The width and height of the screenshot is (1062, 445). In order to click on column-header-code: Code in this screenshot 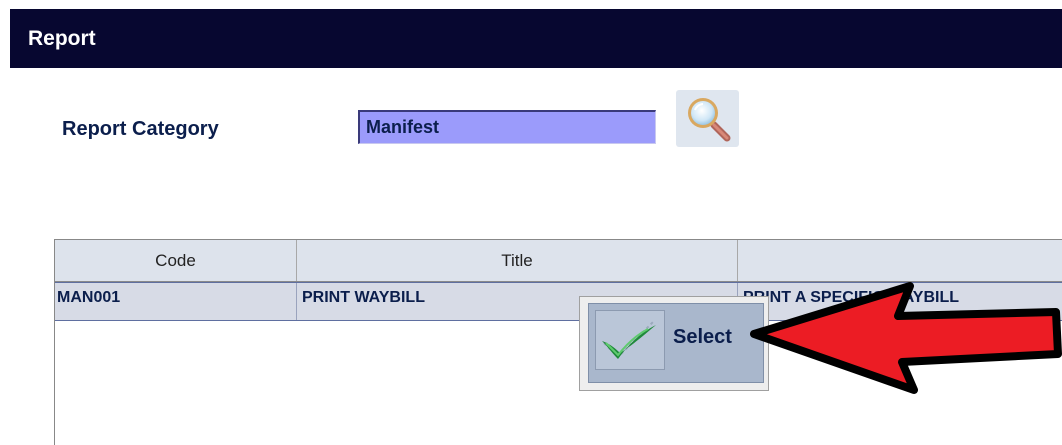, I will do `click(176, 260)`.